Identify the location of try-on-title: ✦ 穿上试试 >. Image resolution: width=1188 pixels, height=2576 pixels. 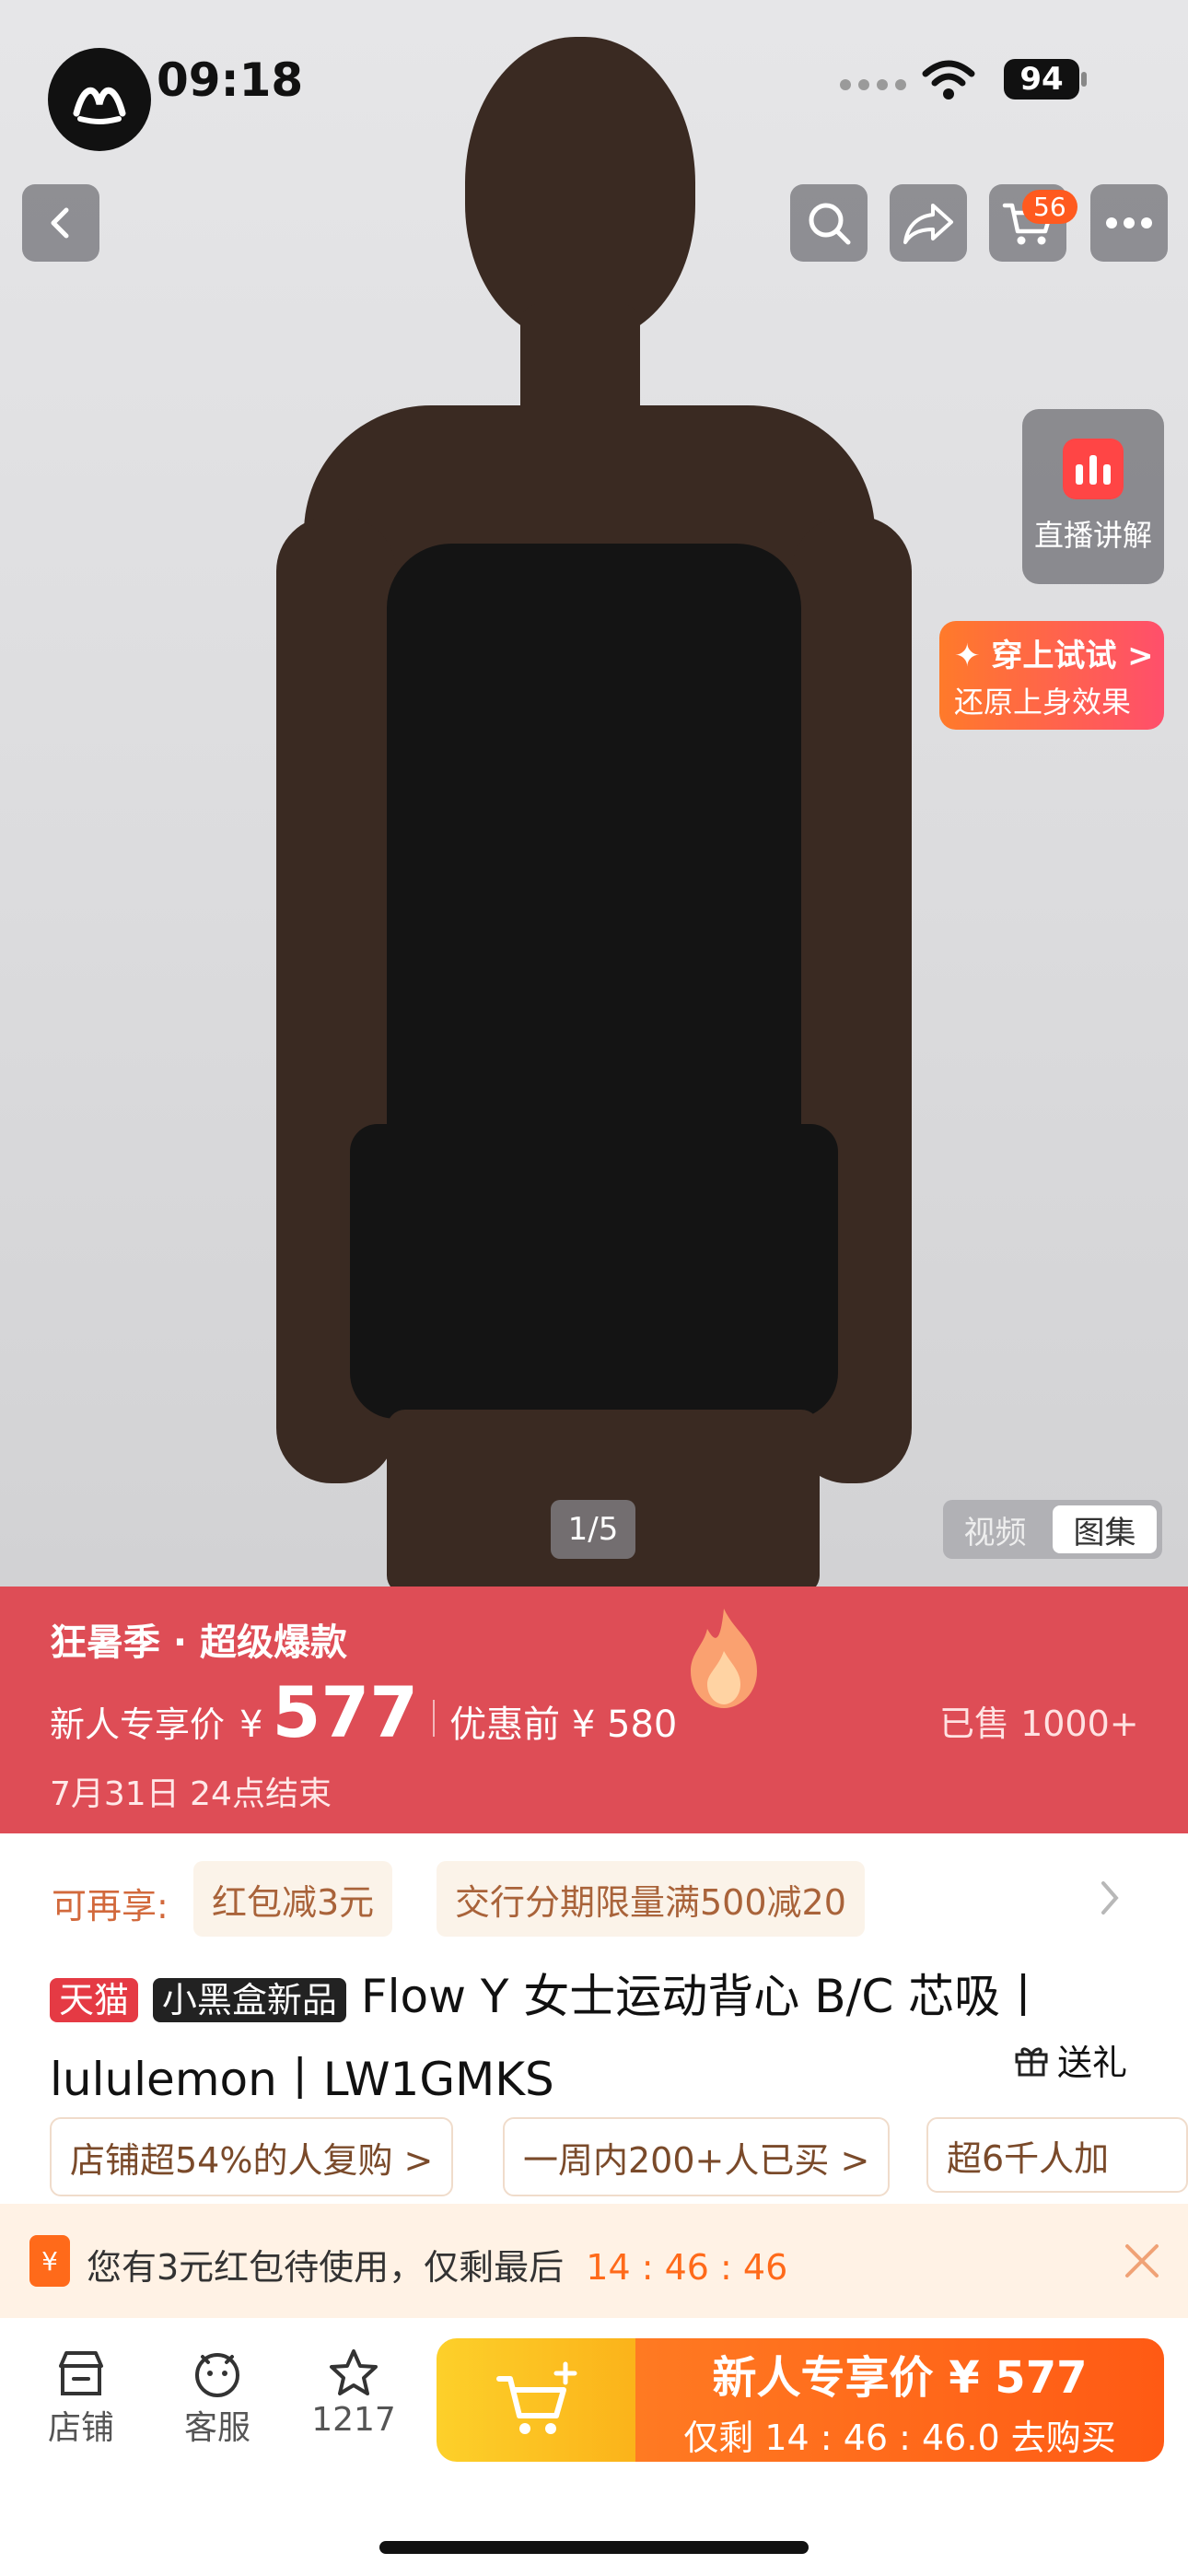
(1054, 656).